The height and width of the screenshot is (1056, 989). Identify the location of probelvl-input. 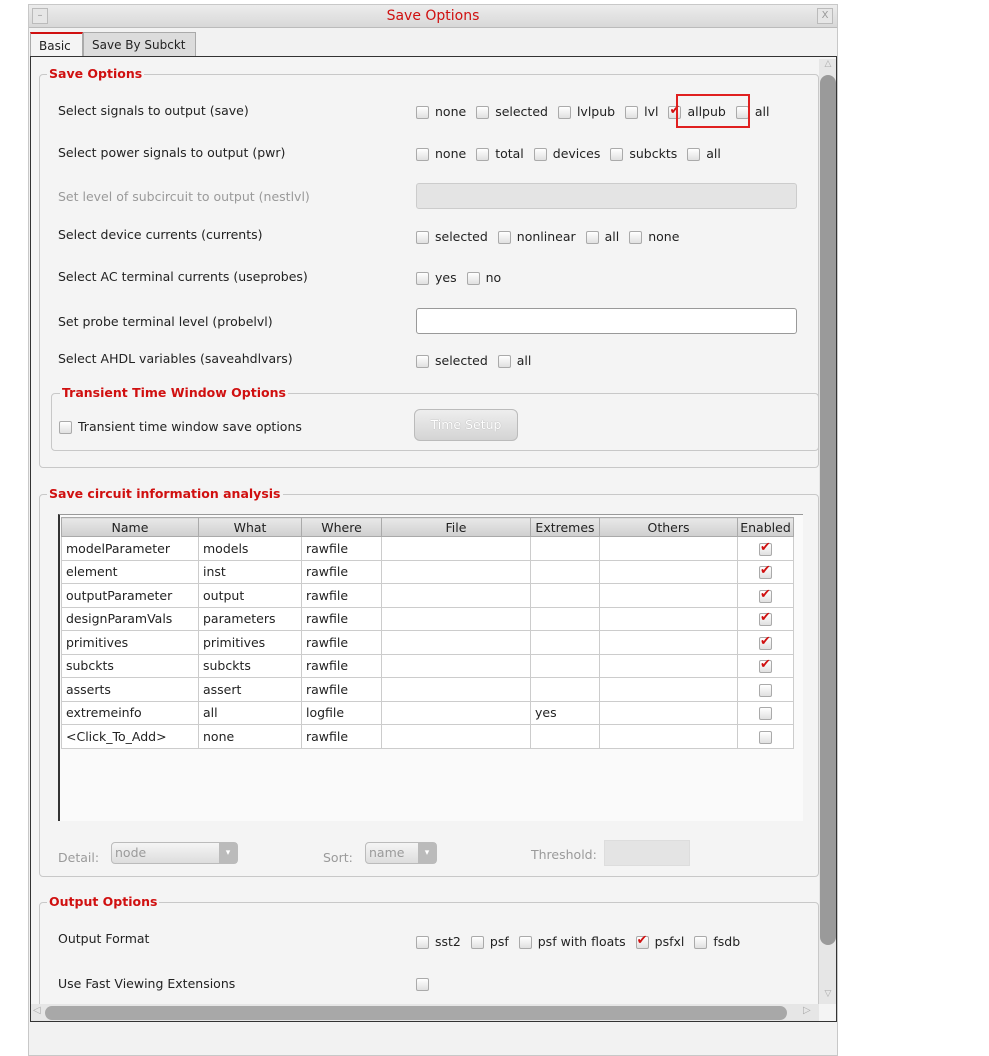
(606, 321).